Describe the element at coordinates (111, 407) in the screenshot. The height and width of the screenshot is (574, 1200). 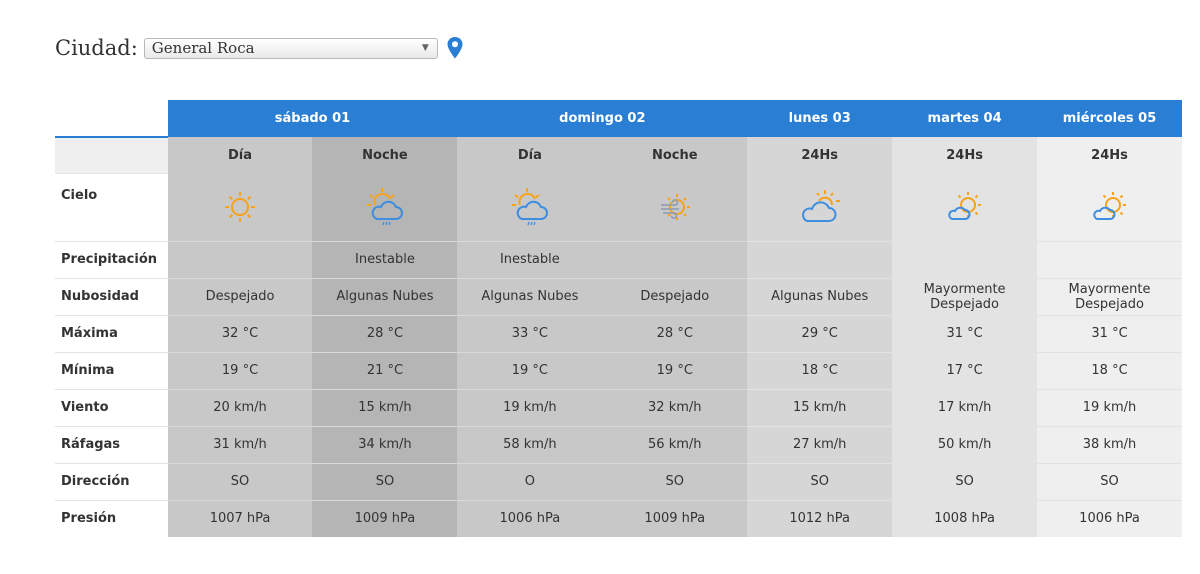
I see `row-label: Viento` at that location.